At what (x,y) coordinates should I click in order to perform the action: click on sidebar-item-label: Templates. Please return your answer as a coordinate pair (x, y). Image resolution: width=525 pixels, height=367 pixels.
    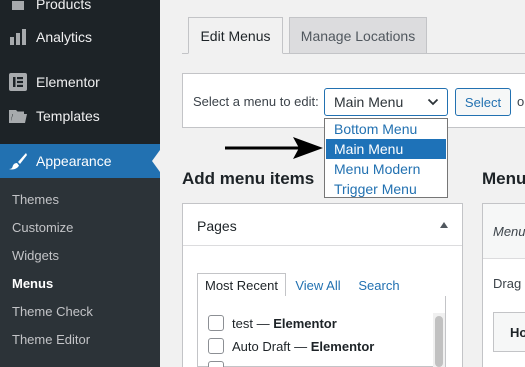
    Looking at the image, I should click on (68, 116).